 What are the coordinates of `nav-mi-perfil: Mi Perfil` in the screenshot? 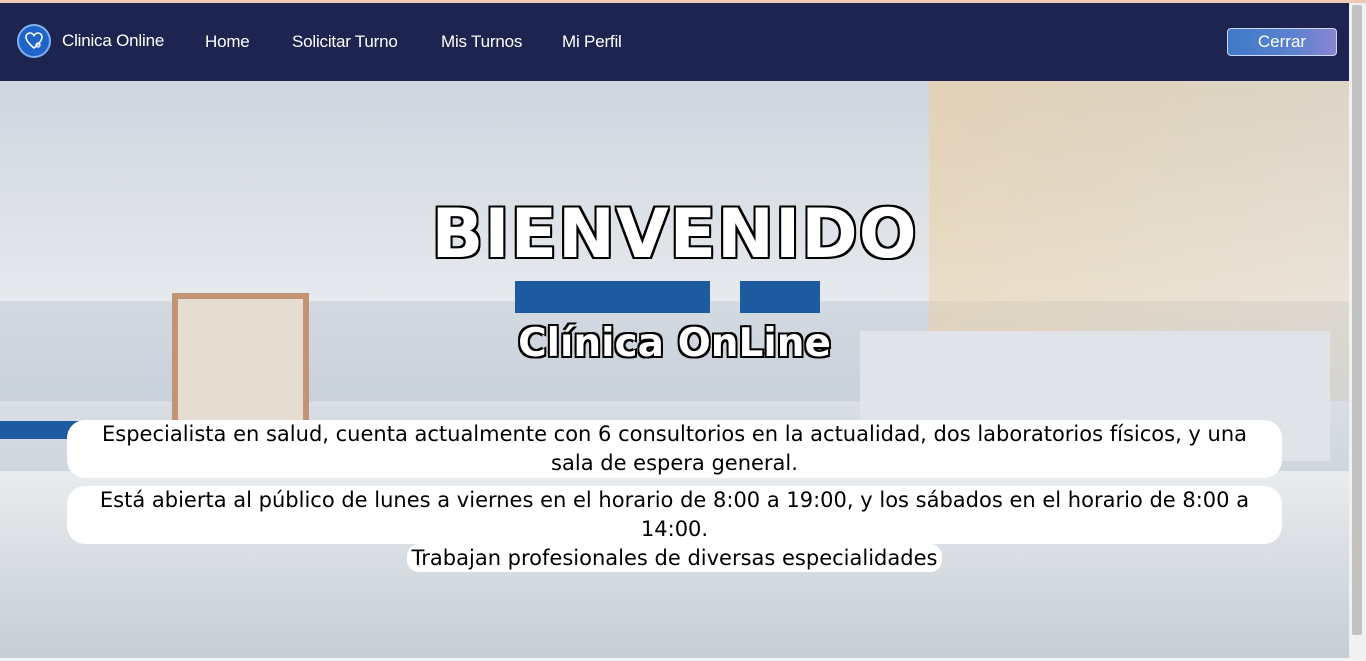 It's located at (592, 42).